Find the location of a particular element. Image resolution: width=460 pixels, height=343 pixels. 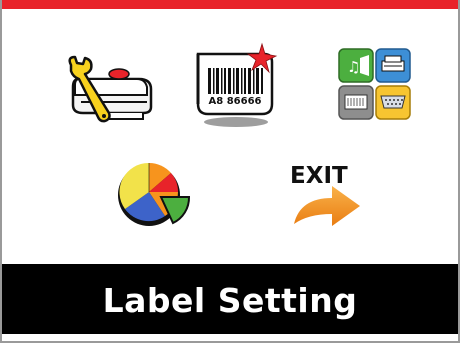

printer-setup-wrench-icon is located at coordinates (111, 90).